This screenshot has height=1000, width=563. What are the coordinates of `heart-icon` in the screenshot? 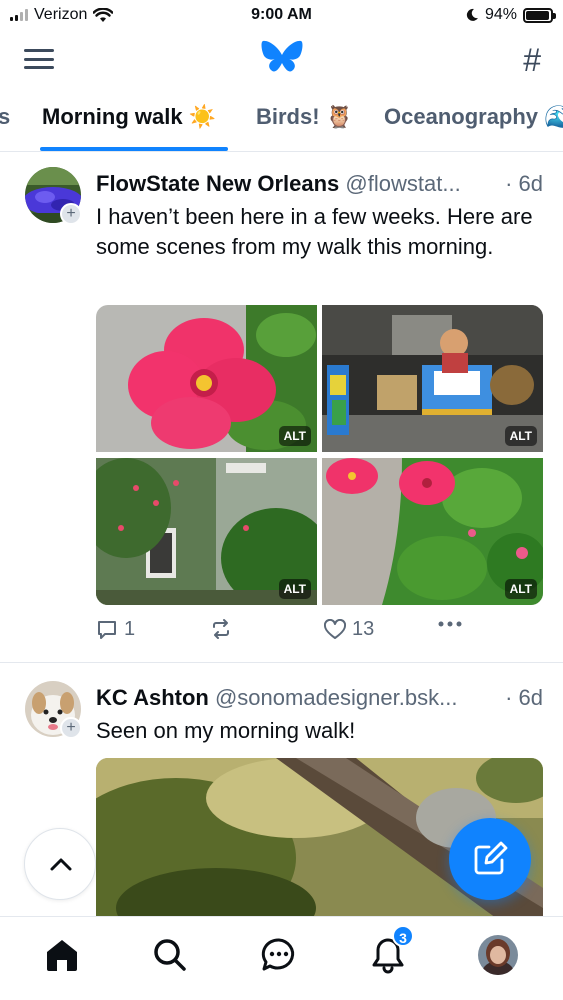 It's located at (335, 628).